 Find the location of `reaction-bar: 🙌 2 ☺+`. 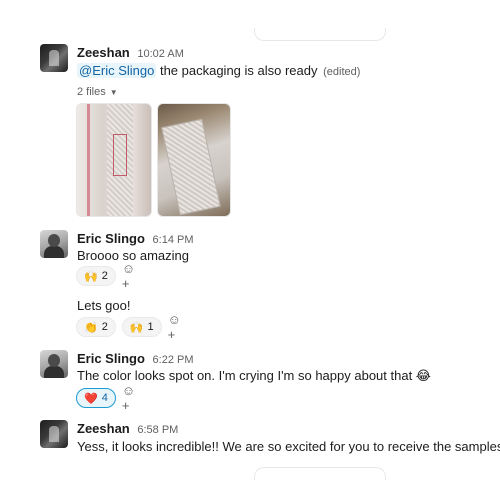

reaction-bar: 🙌 2 ☺+ is located at coordinates (109, 276).